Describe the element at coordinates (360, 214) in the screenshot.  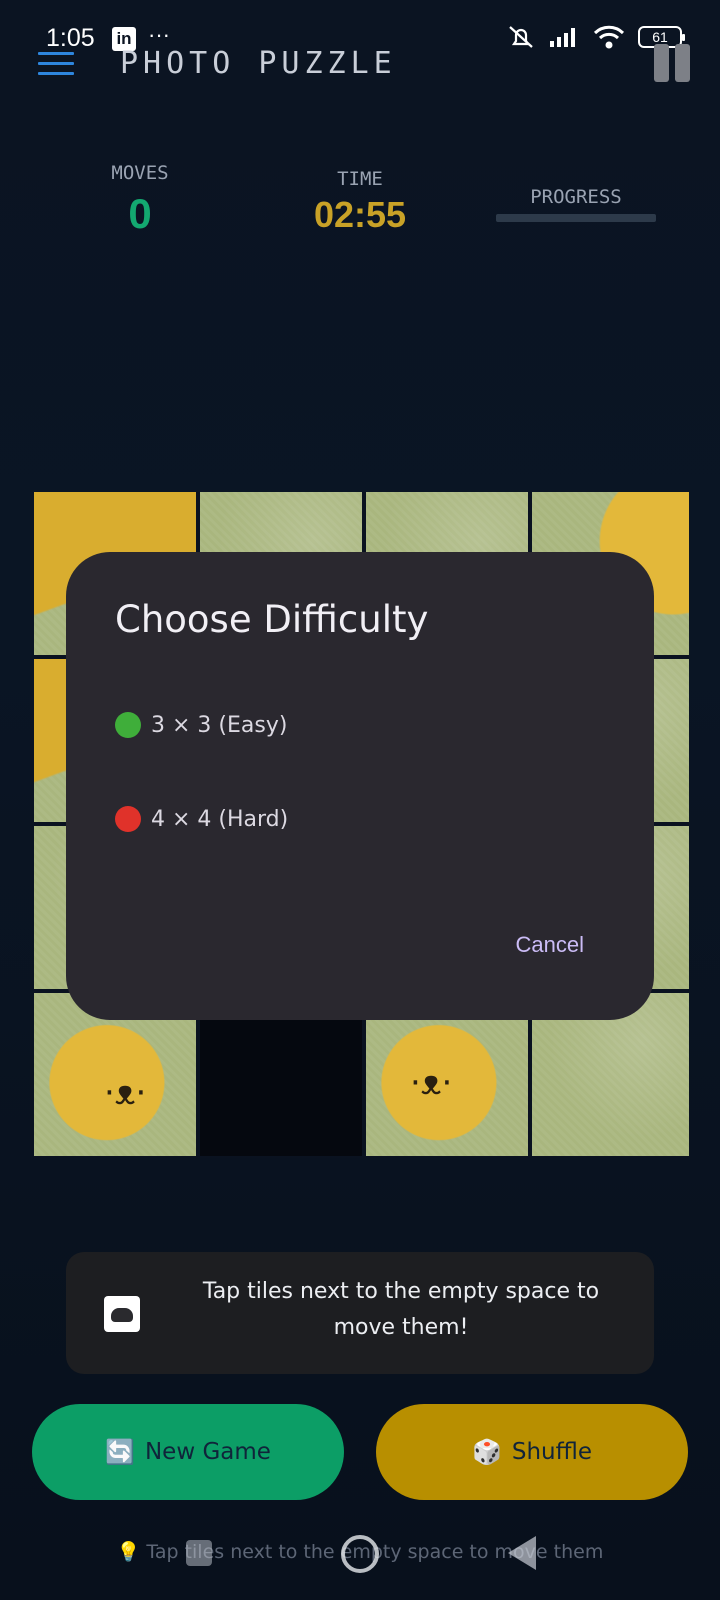
I see `time-value: 02:55` at that location.